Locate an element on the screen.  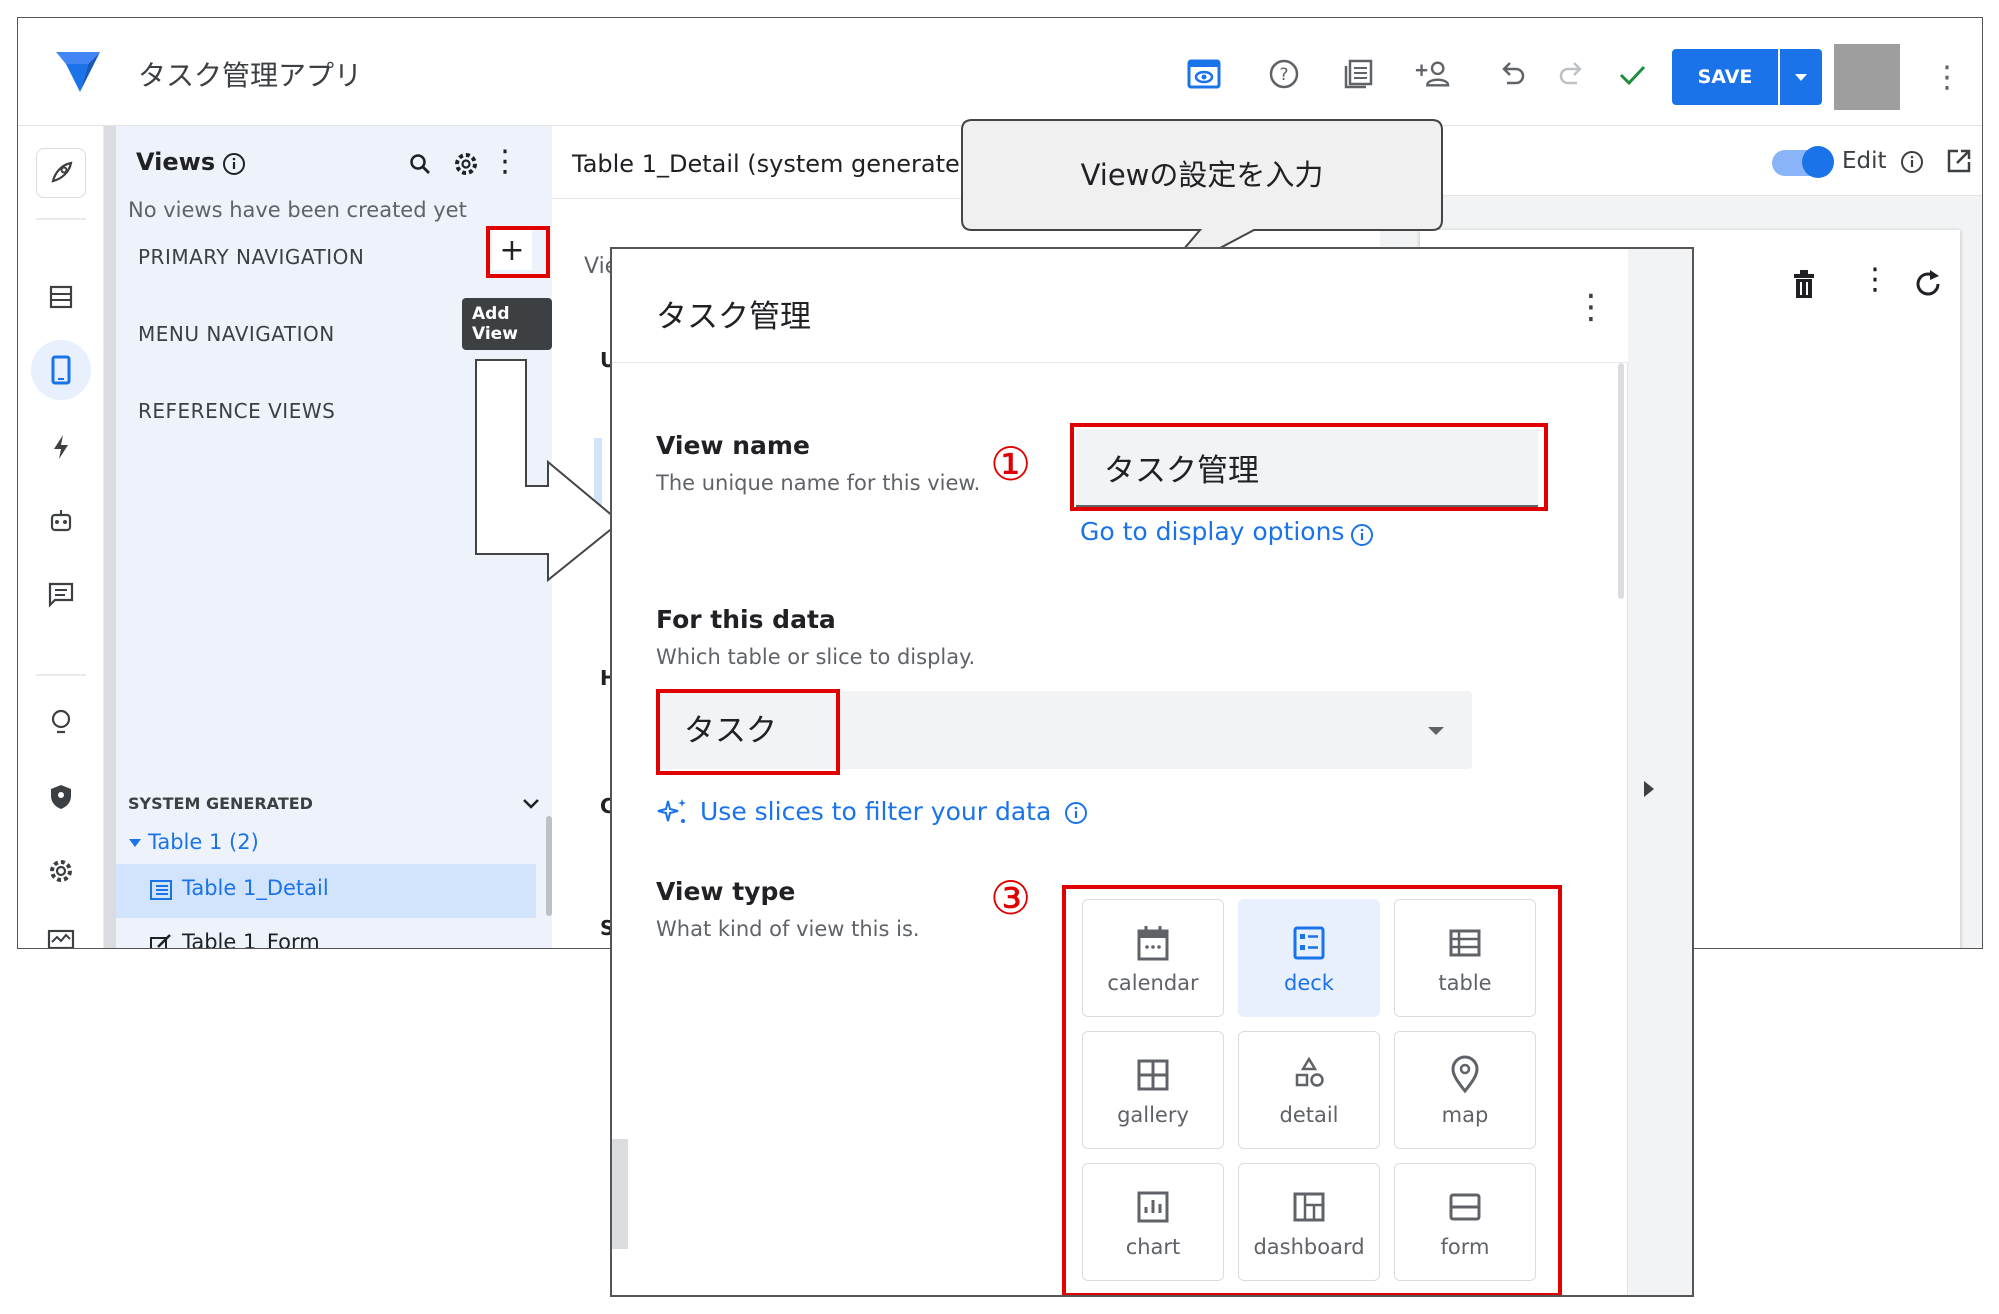
left-rail is located at coordinates (61, 537).